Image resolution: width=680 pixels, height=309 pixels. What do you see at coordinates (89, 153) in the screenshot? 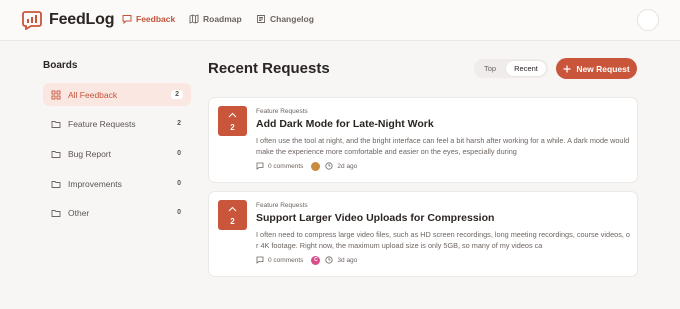
I see `sidebar-item-label: Bug Report` at bounding box center [89, 153].